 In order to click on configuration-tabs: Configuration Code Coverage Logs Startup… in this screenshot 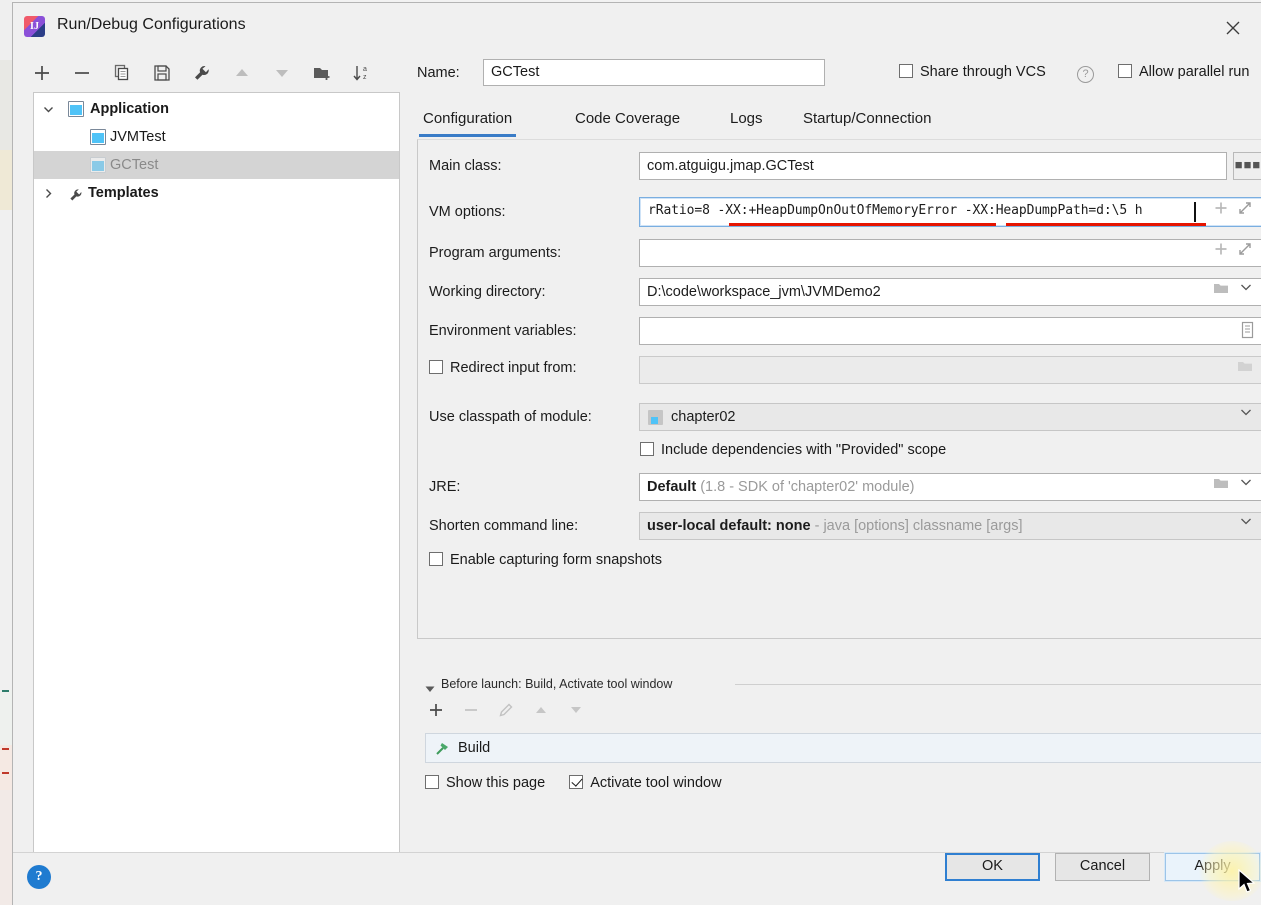, I will do `click(836, 122)`.